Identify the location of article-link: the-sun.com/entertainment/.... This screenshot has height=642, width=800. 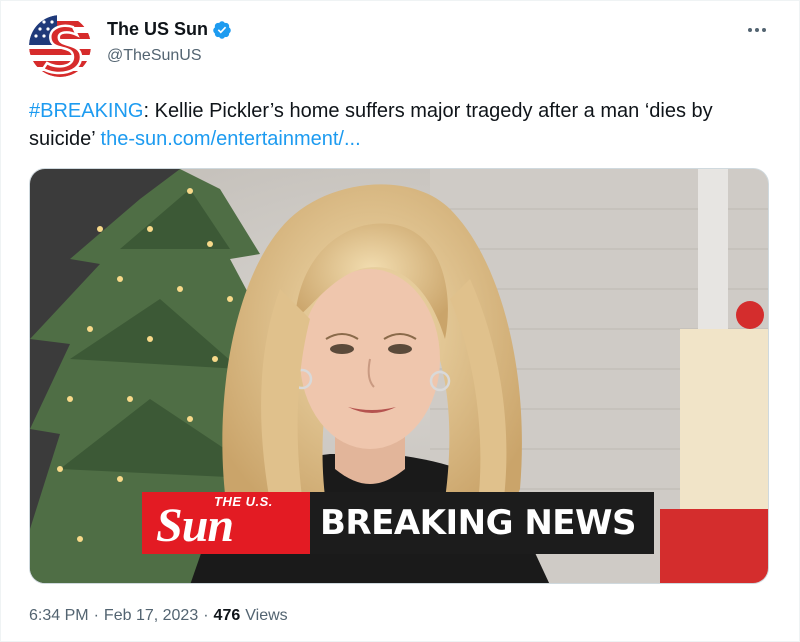
(231, 139).